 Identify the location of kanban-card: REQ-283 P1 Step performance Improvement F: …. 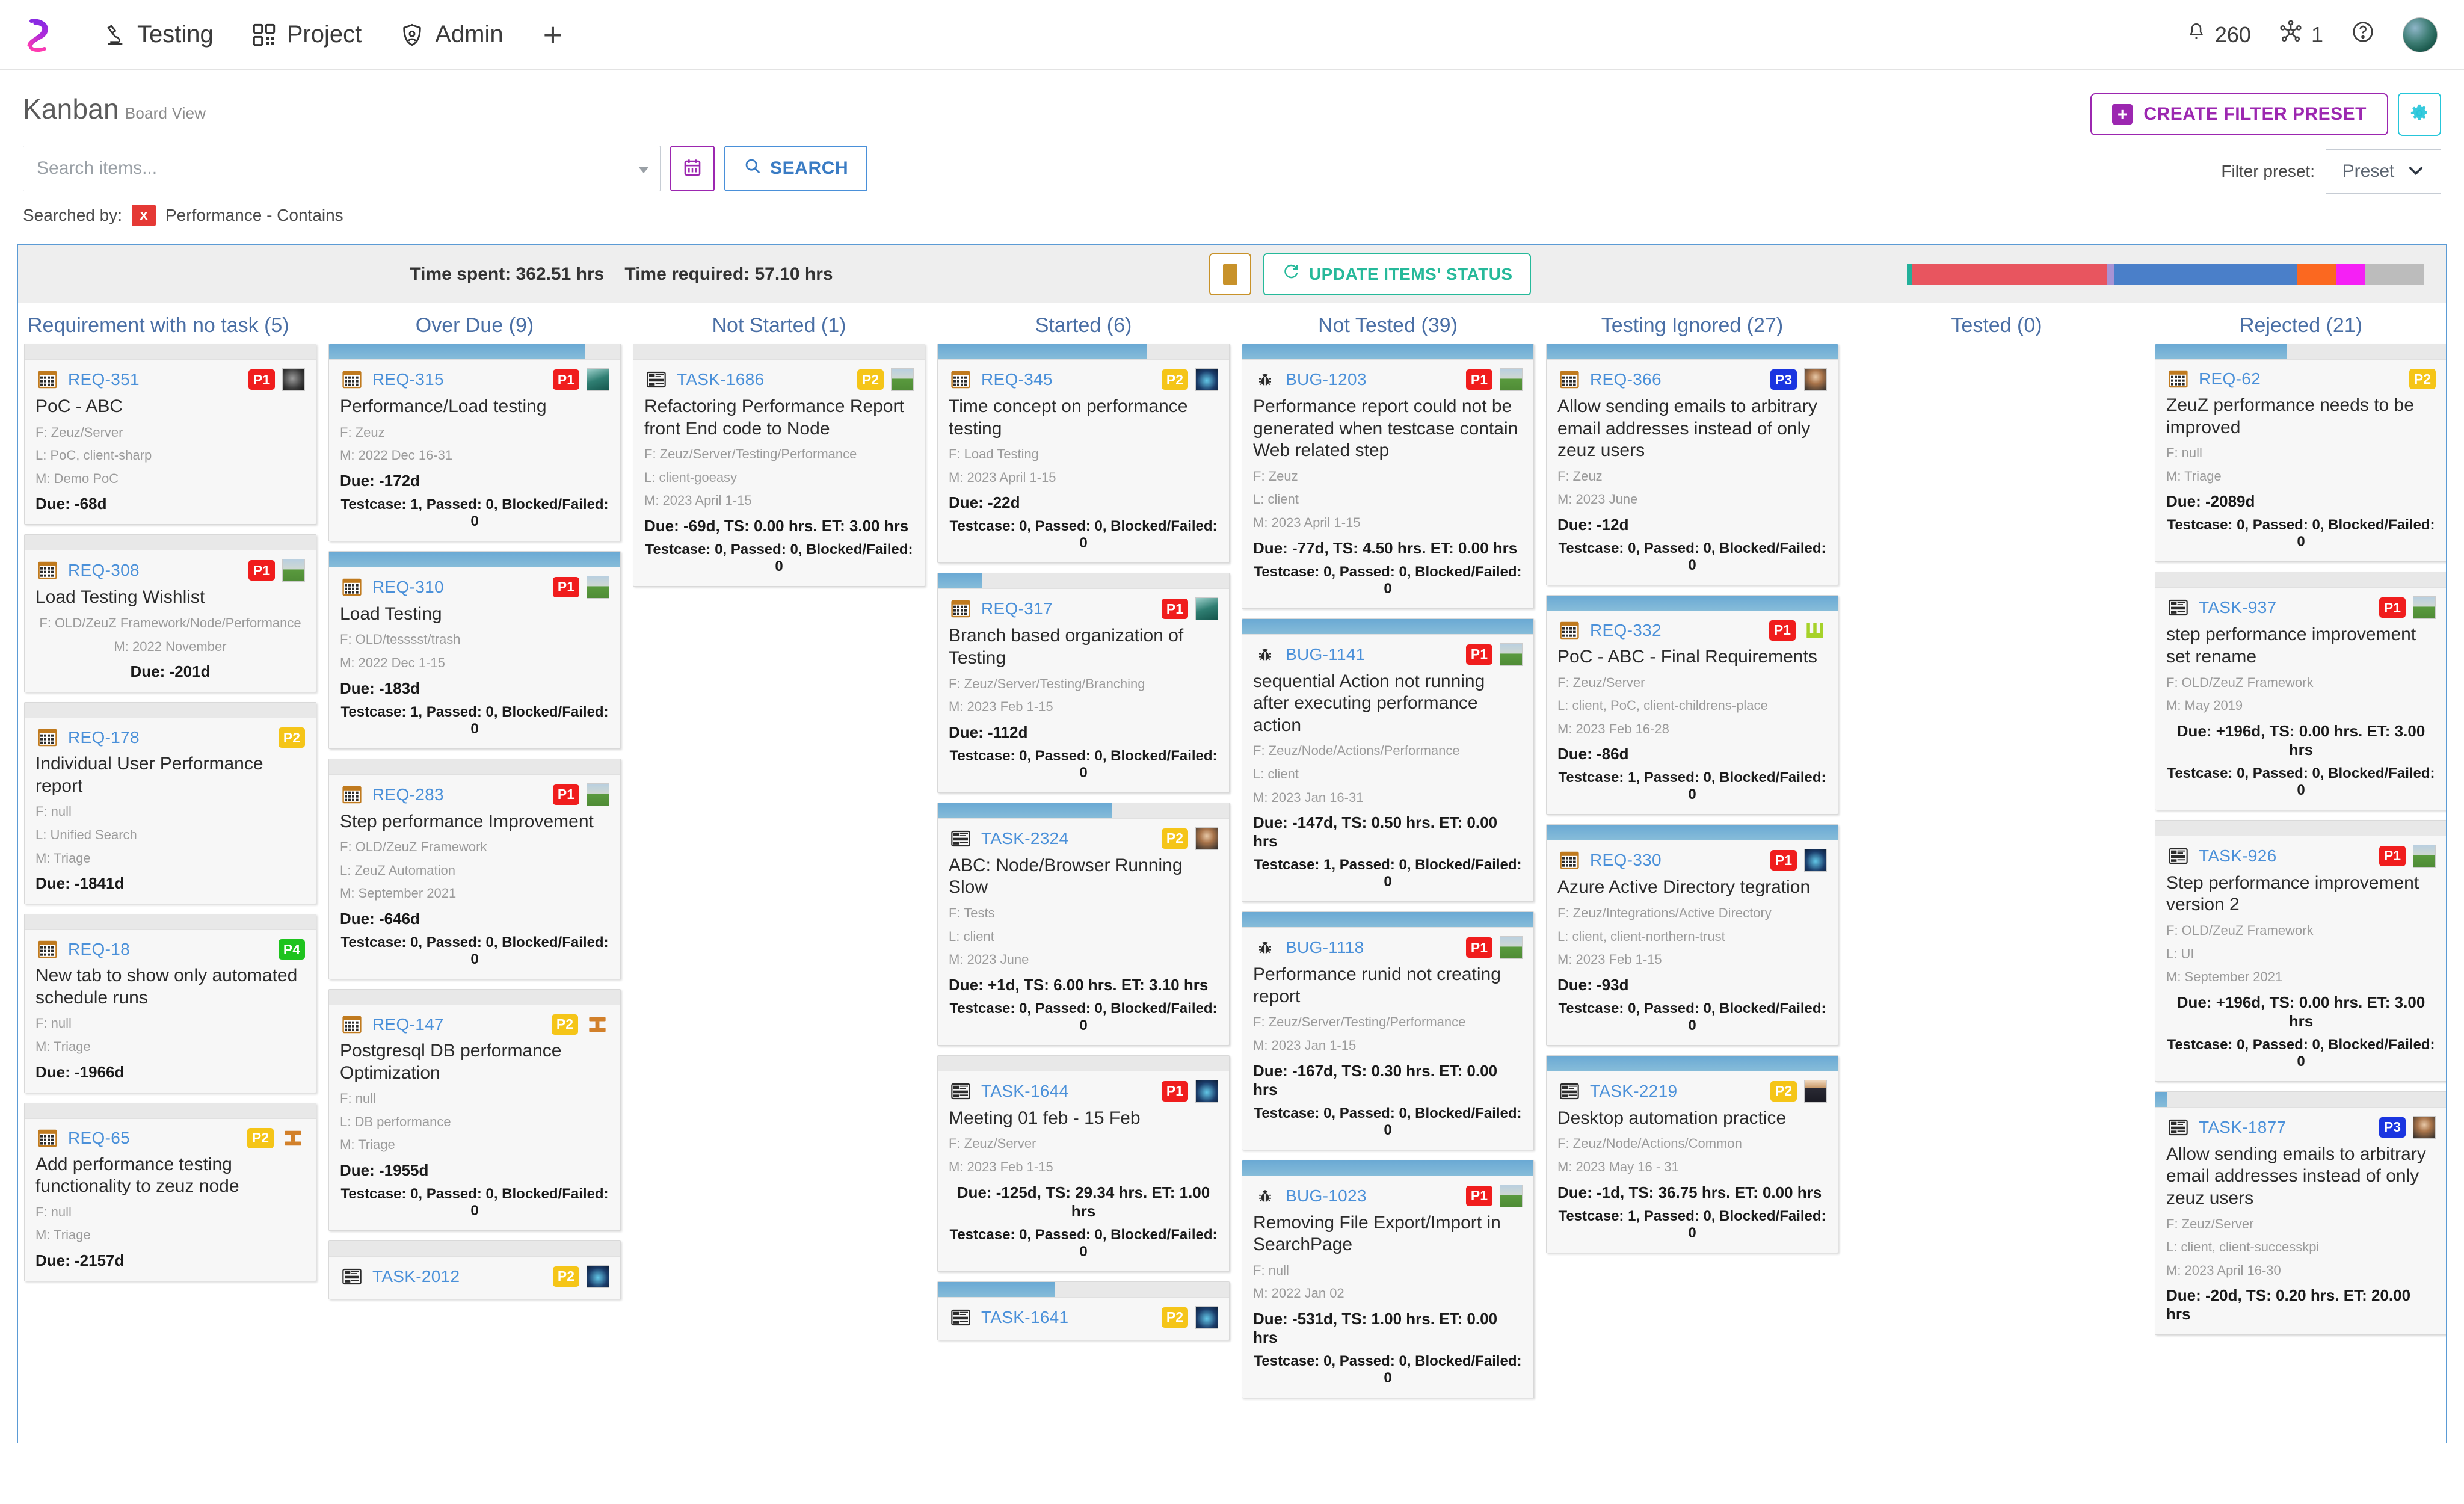
(475, 868).